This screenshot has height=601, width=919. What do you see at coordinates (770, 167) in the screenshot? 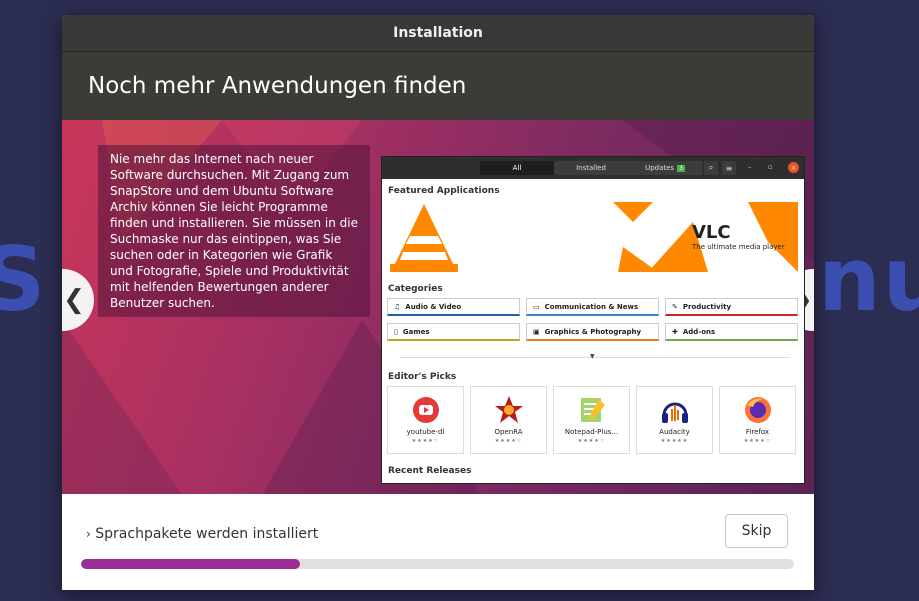
I see `maximize-icon: ▫` at bounding box center [770, 167].